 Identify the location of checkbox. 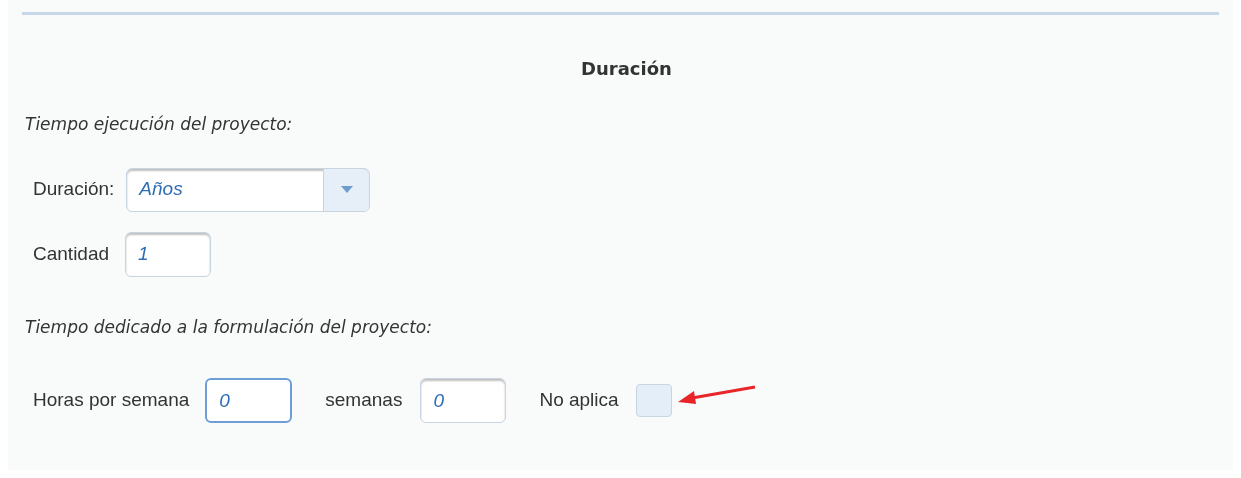
(653, 400).